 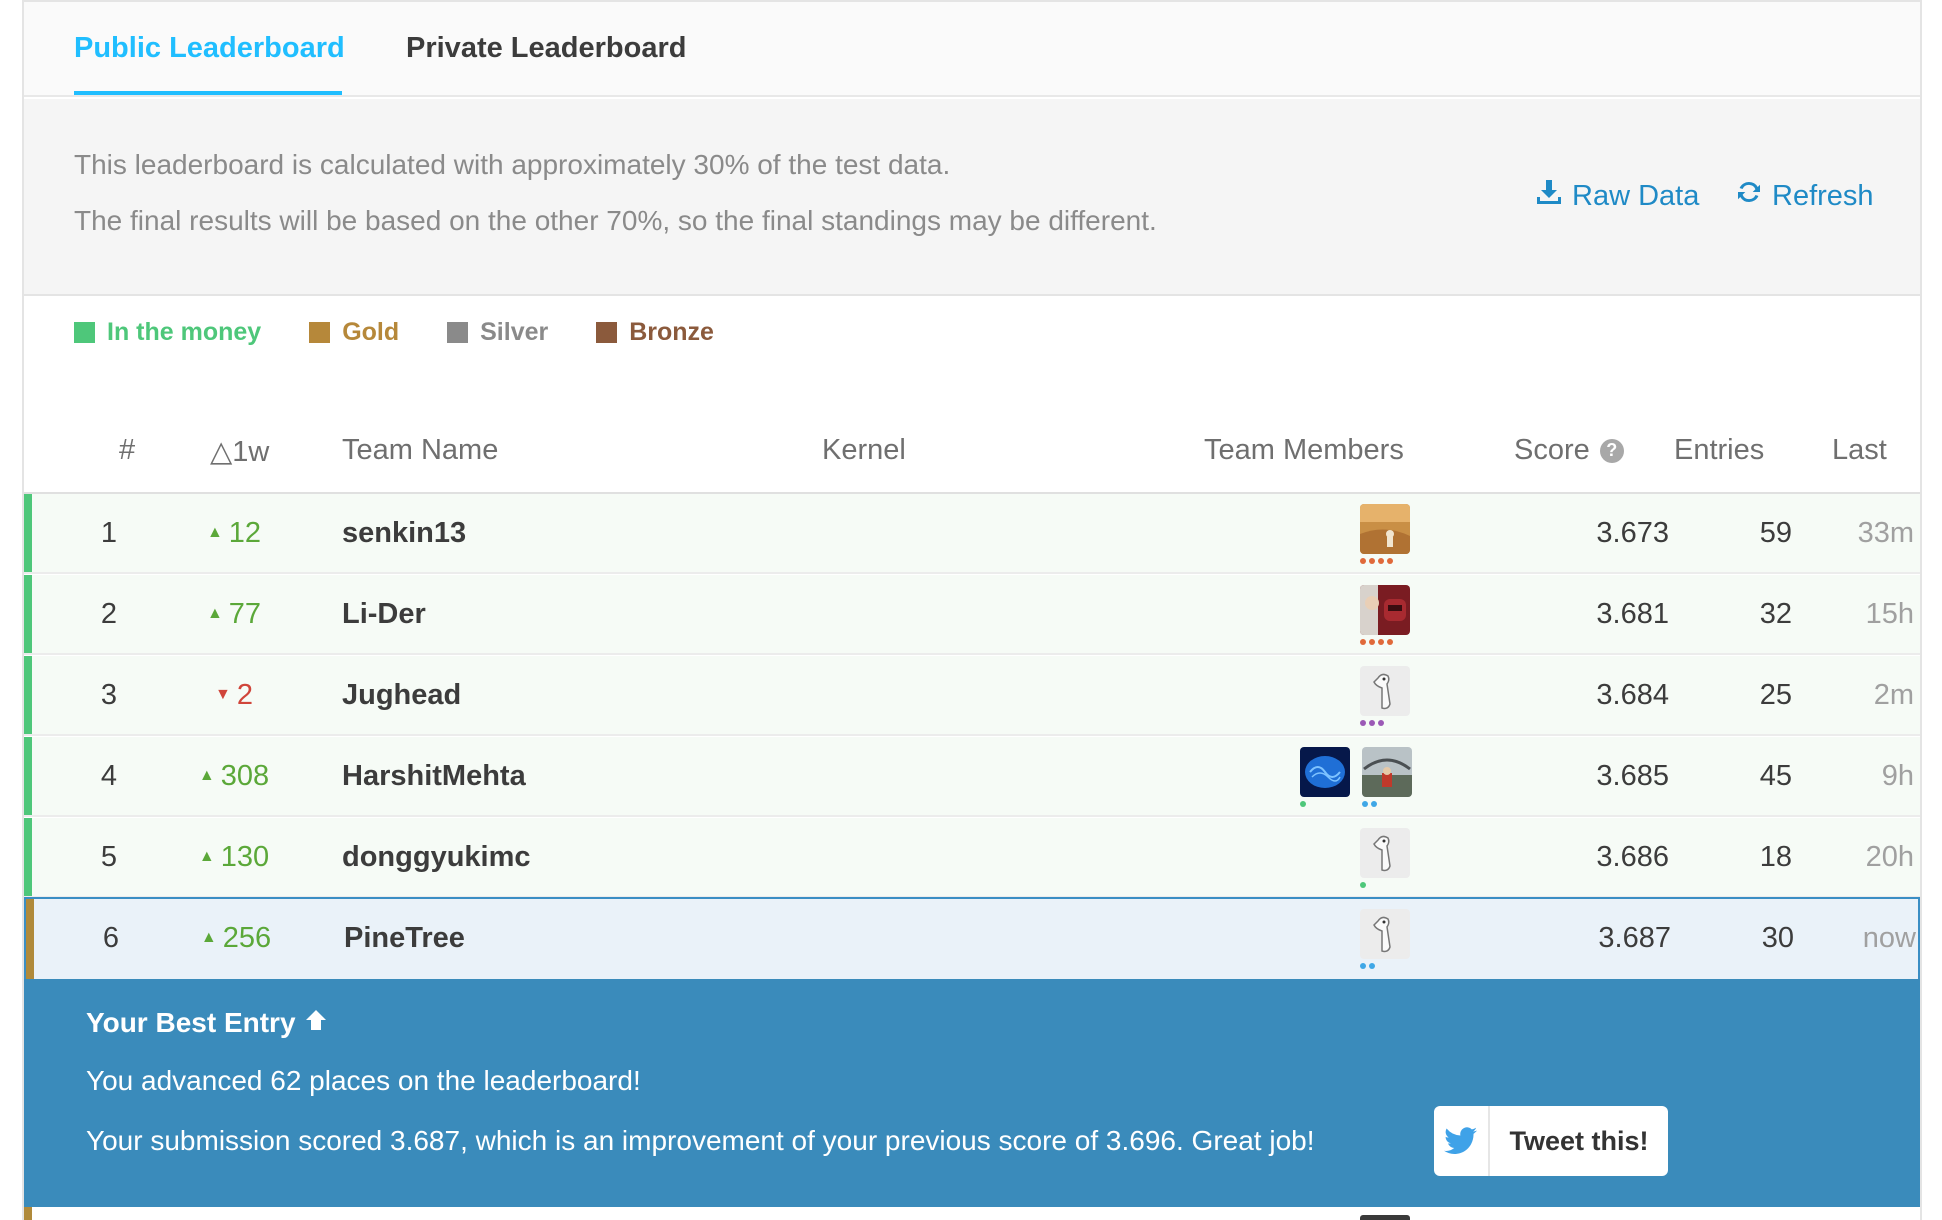 What do you see at coordinates (972, 1213) in the screenshot?
I see `table-row` at bounding box center [972, 1213].